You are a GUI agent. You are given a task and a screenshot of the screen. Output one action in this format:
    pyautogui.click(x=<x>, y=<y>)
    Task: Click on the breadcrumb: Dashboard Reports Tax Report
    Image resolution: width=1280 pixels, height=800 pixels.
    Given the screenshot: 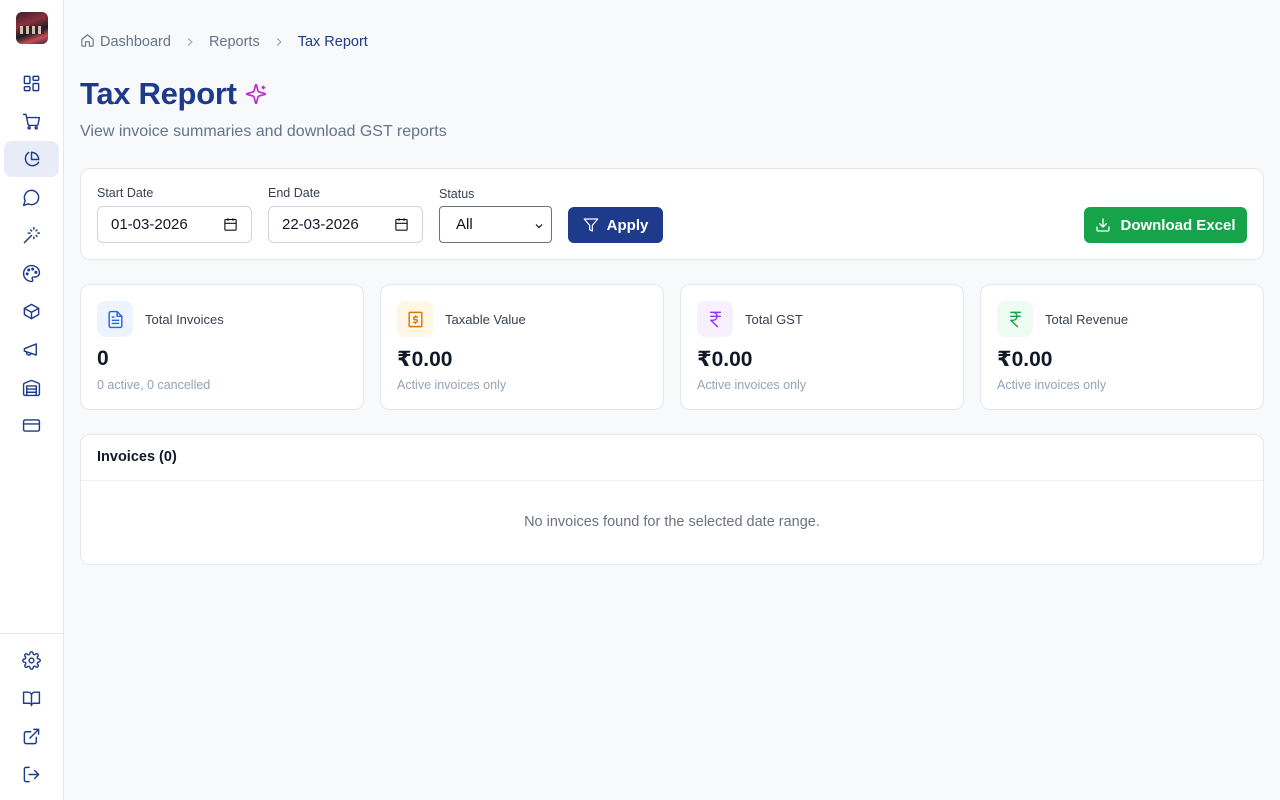 What is the action you would take?
    pyautogui.click(x=224, y=41)
    